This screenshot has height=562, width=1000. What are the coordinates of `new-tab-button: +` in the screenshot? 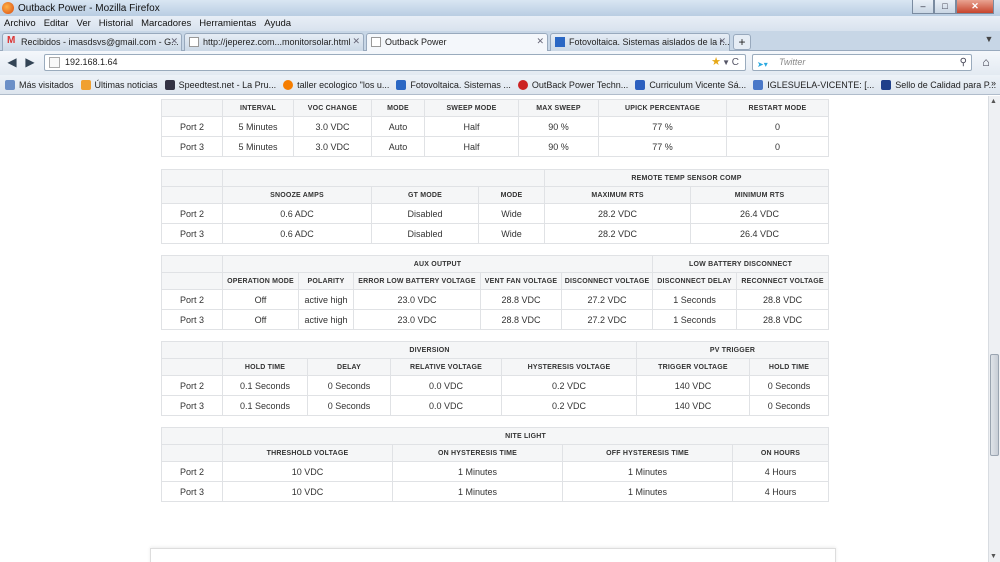 It's located at (742, 42).